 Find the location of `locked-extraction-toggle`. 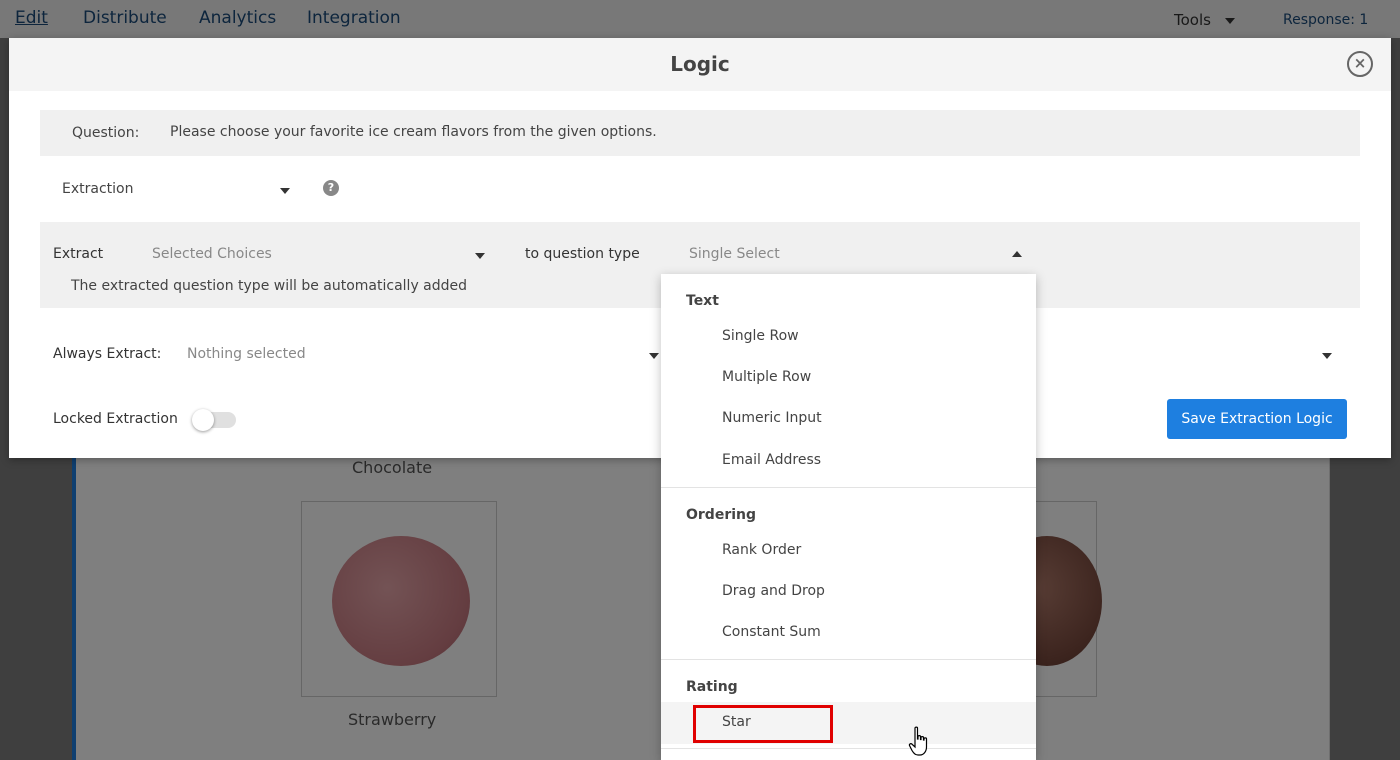

locked-extraction-toggle is located at coordinates (214, 420).